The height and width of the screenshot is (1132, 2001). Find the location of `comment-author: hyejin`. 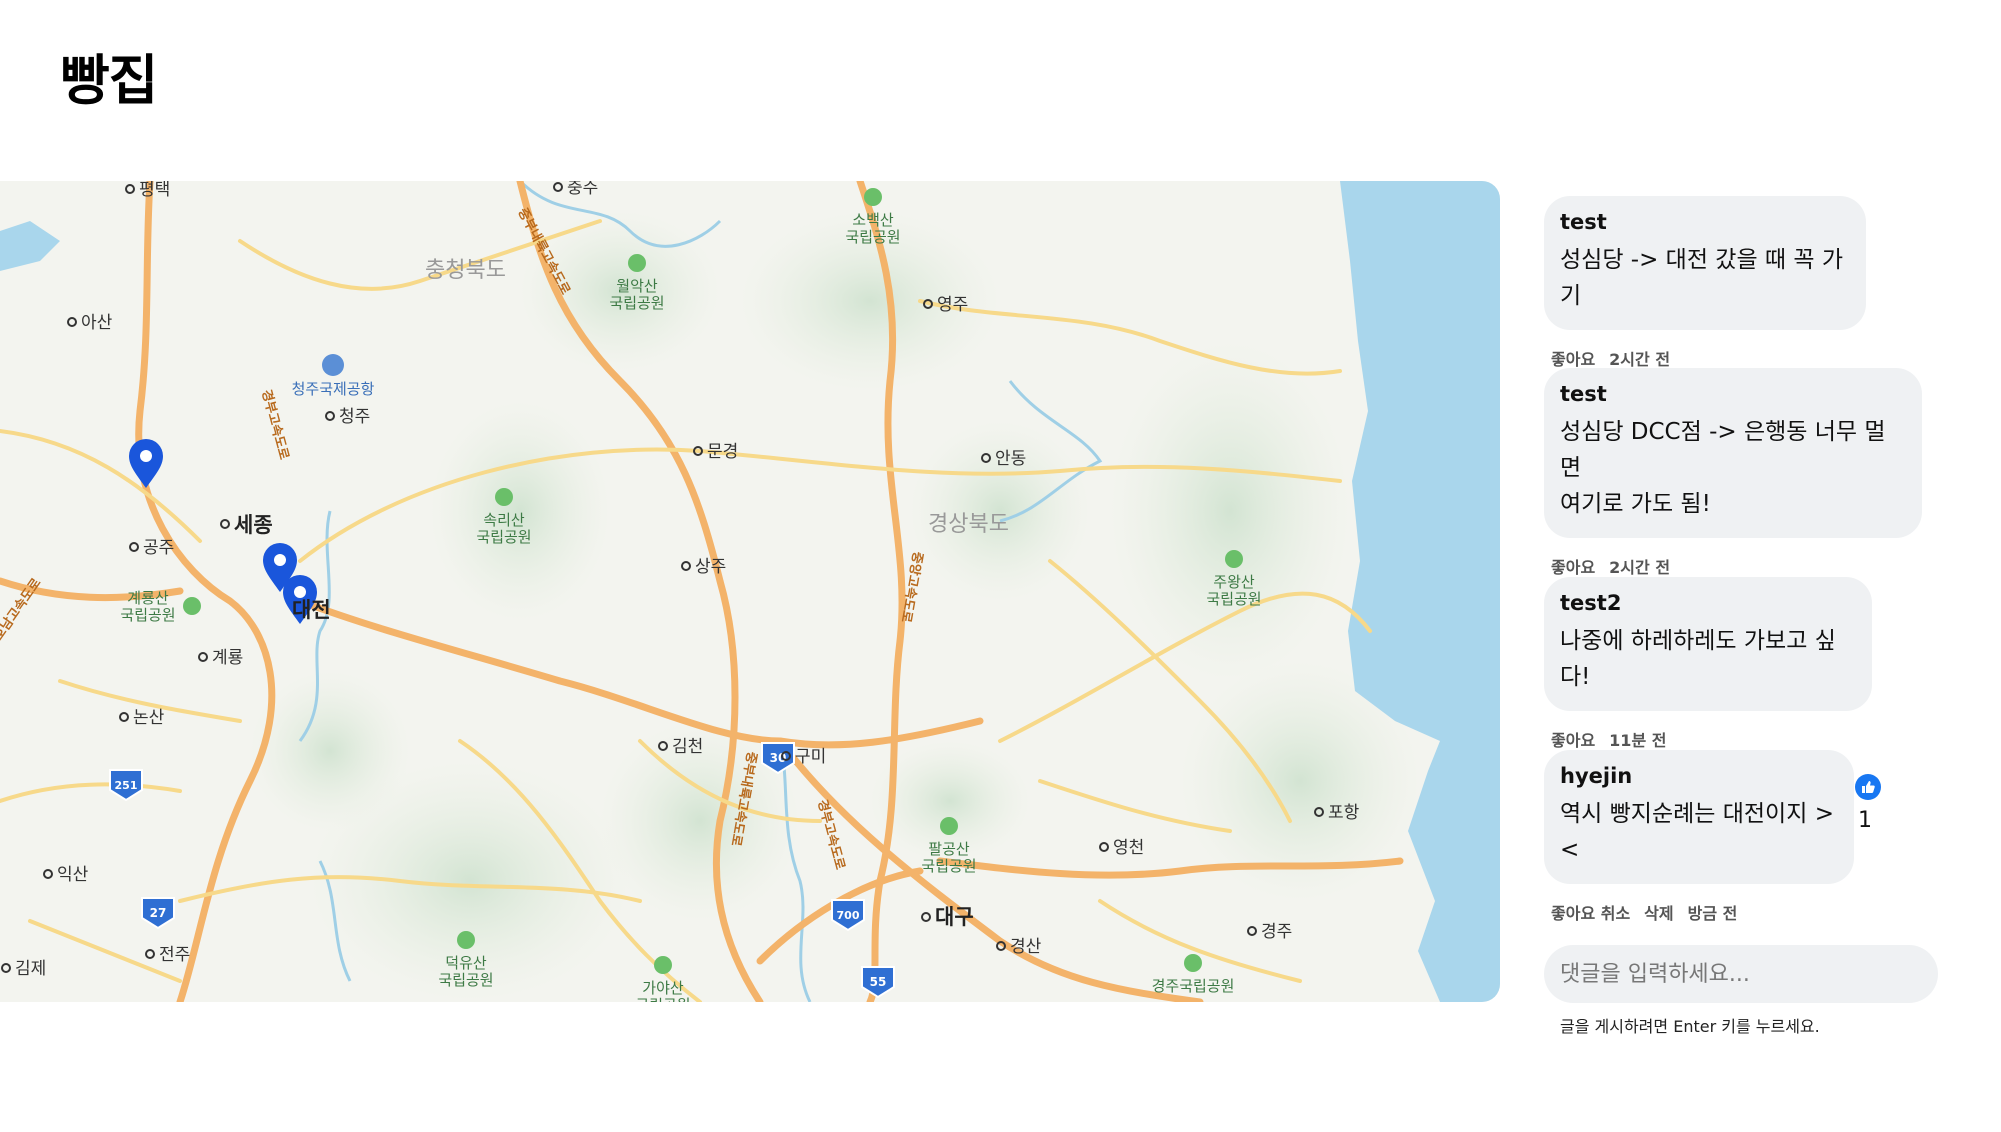

comment-author: hyejin is located at coordinates (1596, 776).